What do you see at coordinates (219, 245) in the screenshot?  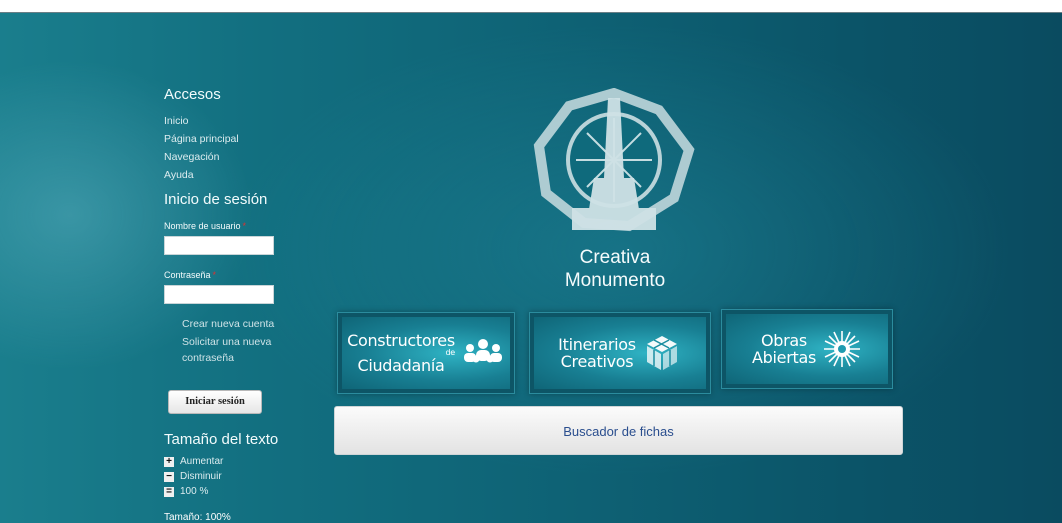 I see `username-input` at bounding box center [219, 245].